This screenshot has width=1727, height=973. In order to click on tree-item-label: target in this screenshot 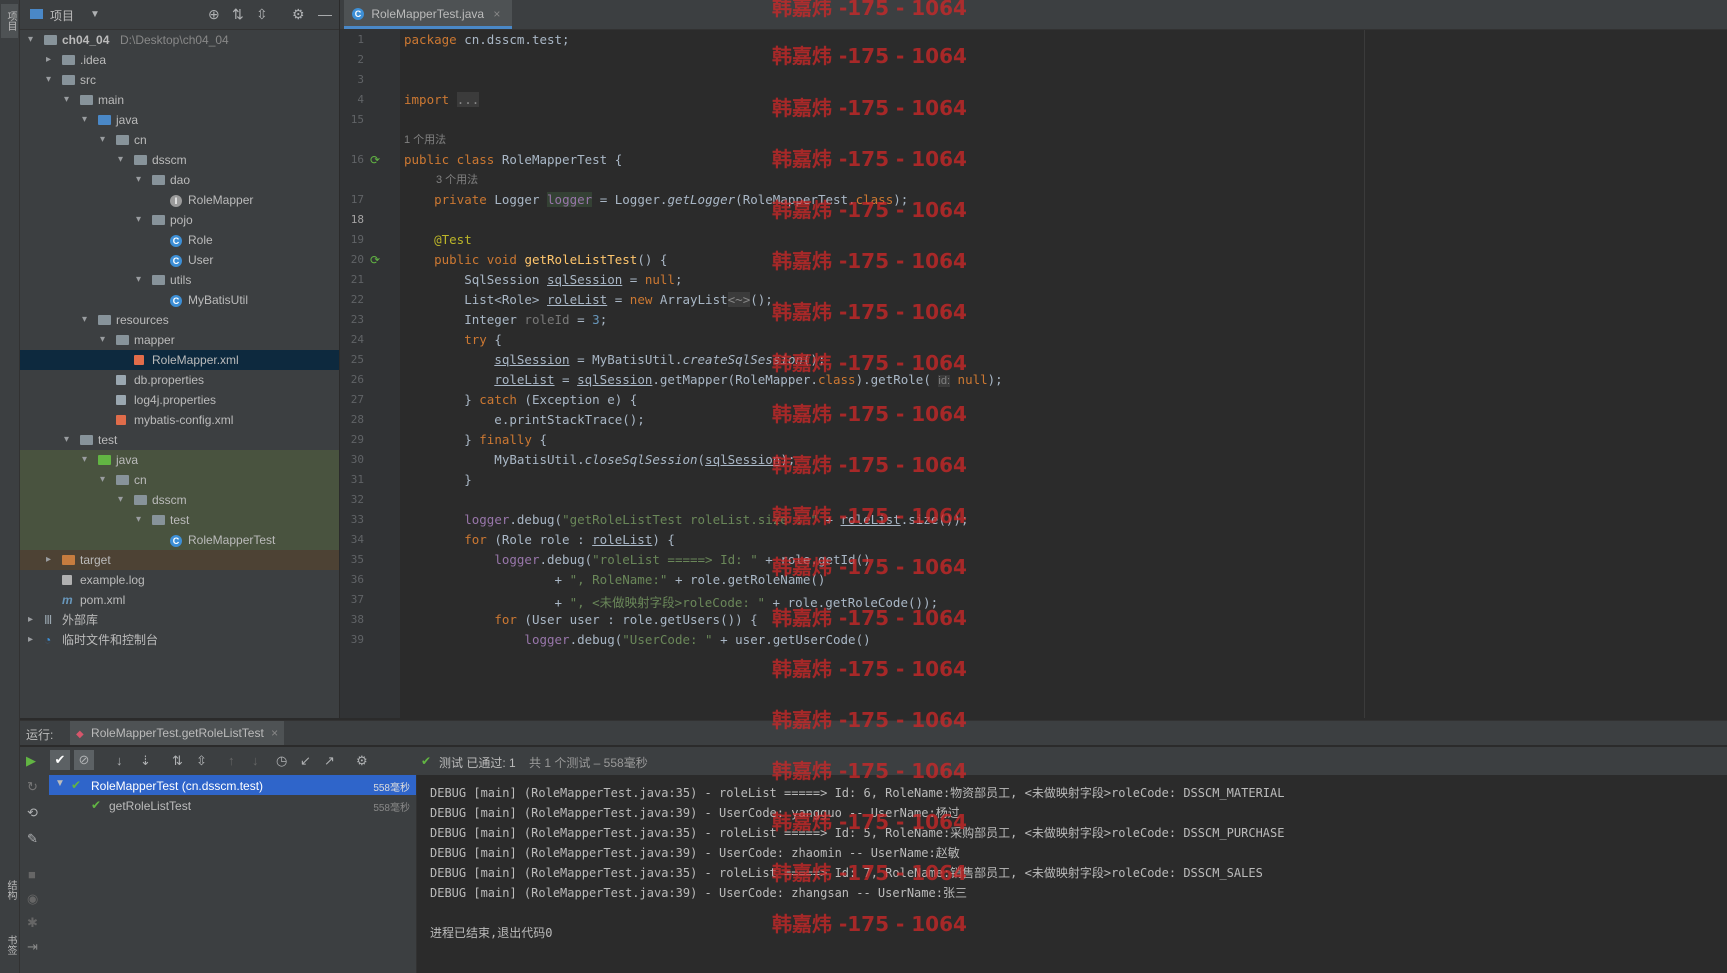, I will do `click(95, 560)`.